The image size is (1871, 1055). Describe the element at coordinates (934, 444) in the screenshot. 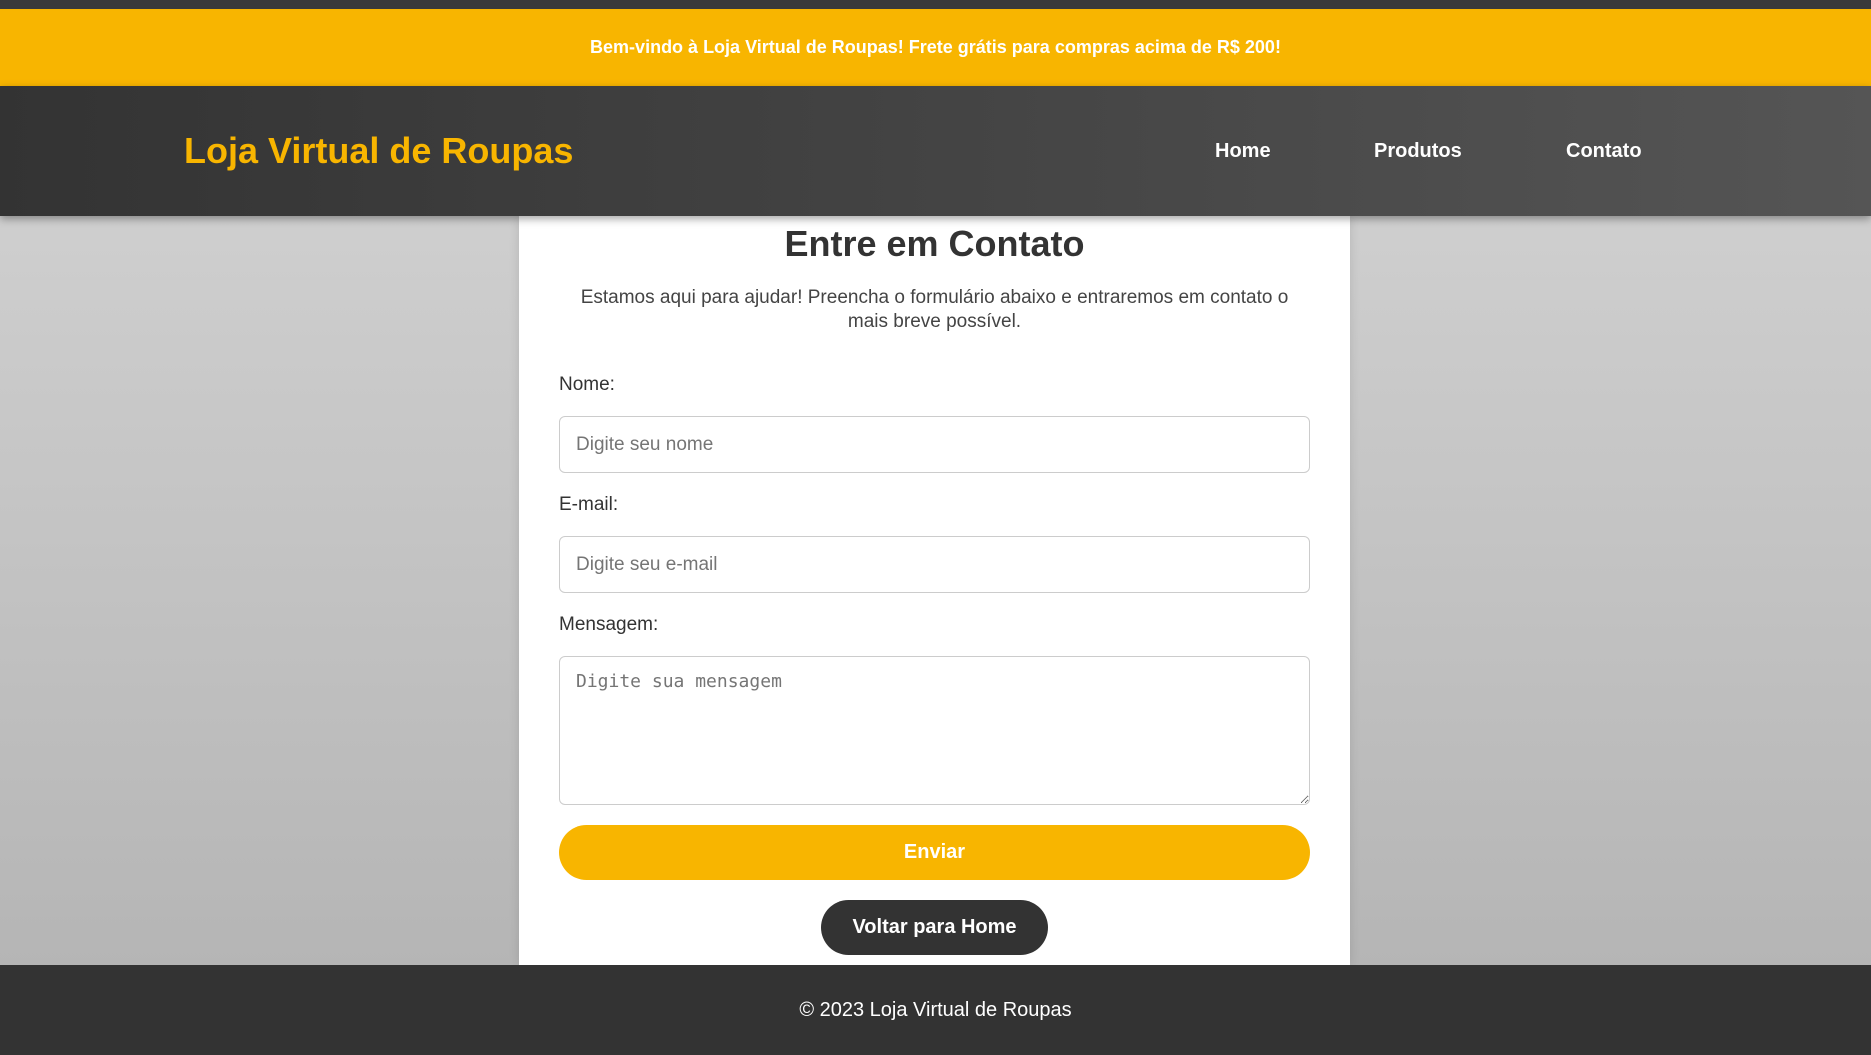

I see `name-input` at that location.